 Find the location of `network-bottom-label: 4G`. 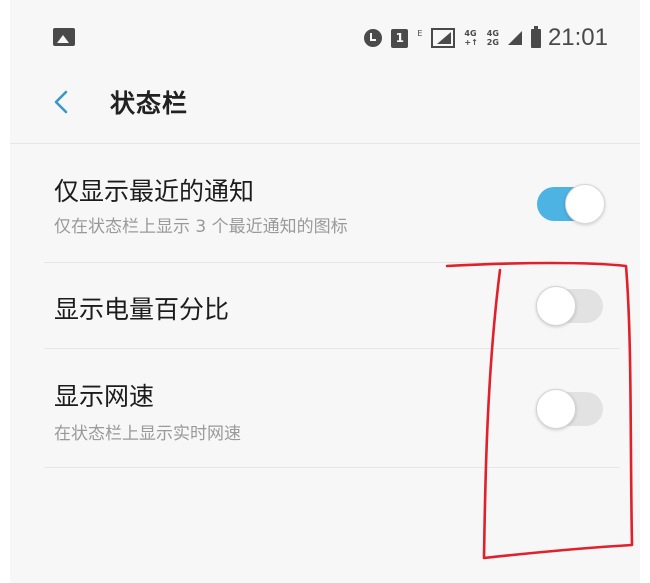

network-bottom-label: 4G is located at coordinates (492, 33).